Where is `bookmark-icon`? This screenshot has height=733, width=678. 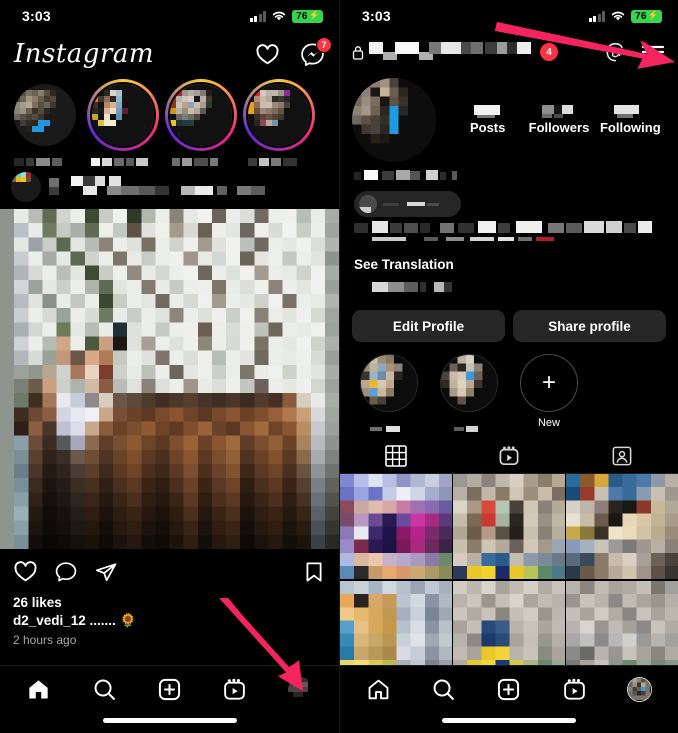 bookmark-icon is located at coordinates (314, 571).